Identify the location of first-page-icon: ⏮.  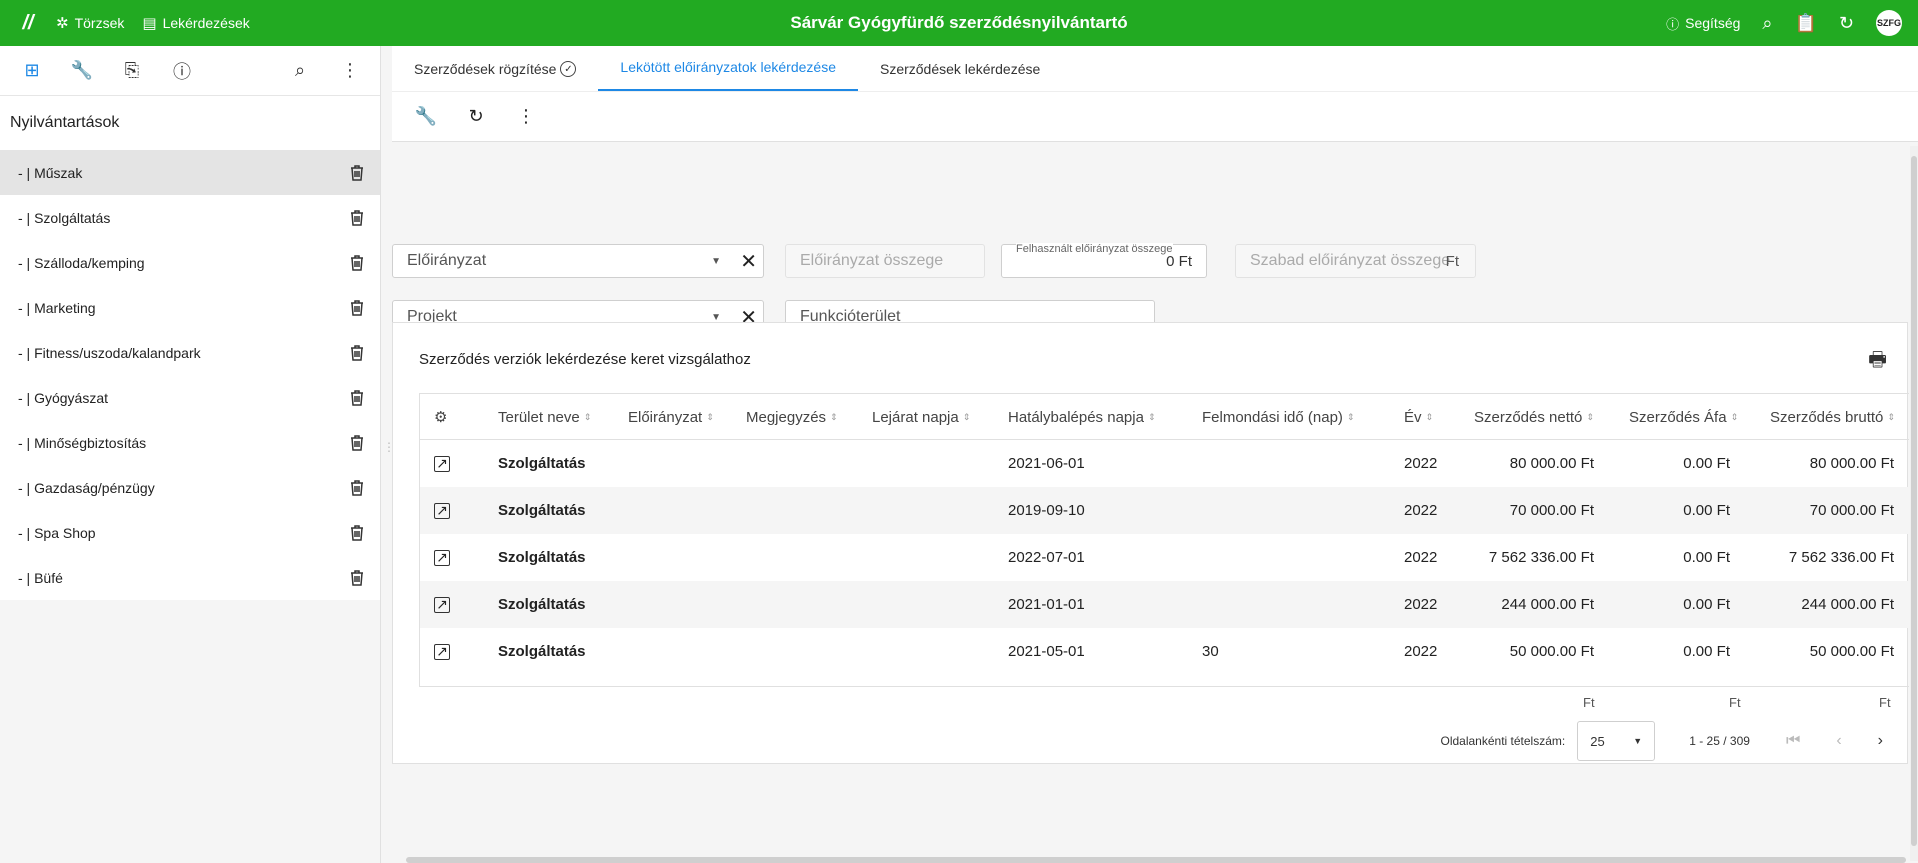
(1793, 741).